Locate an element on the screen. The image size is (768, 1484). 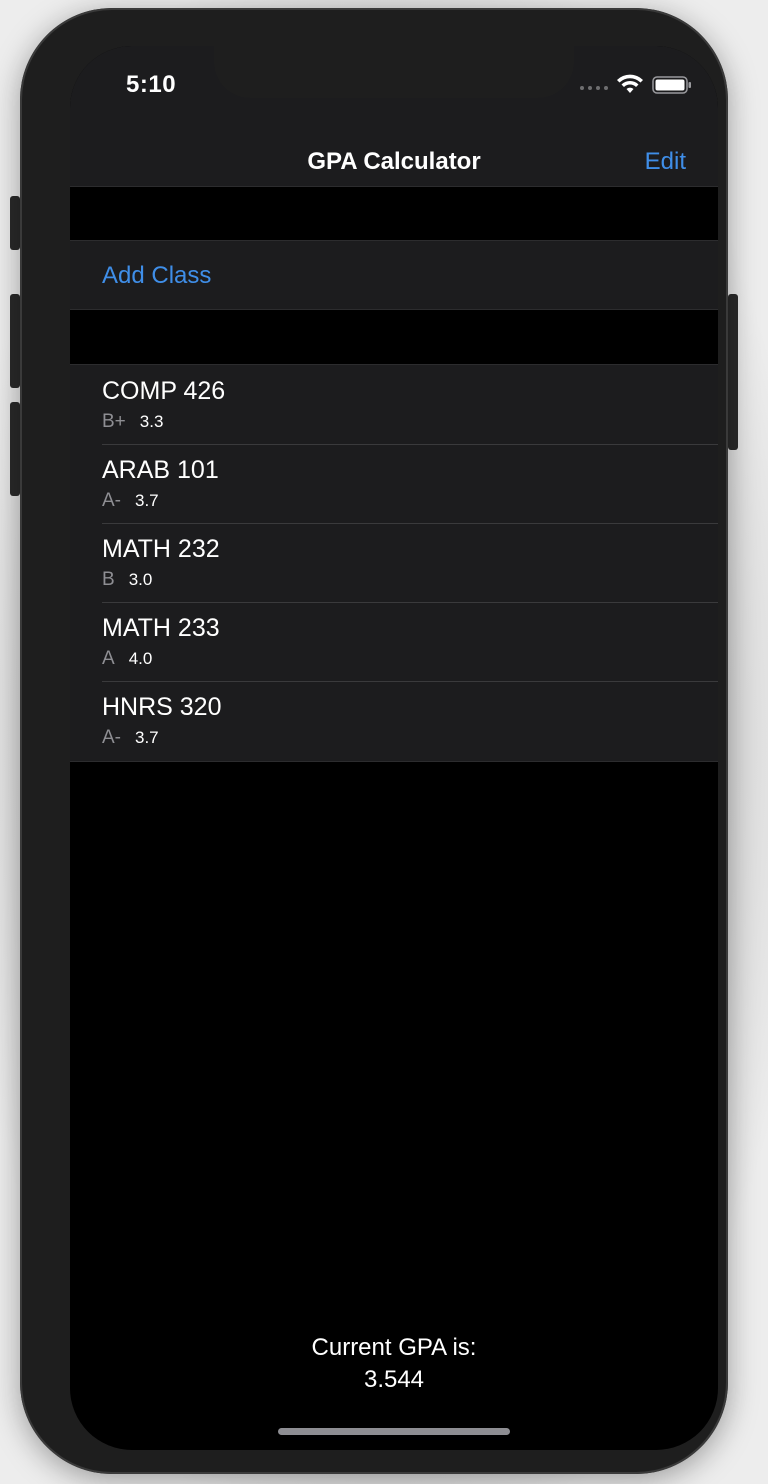
battery-icon is located at coordinates (671, 85).